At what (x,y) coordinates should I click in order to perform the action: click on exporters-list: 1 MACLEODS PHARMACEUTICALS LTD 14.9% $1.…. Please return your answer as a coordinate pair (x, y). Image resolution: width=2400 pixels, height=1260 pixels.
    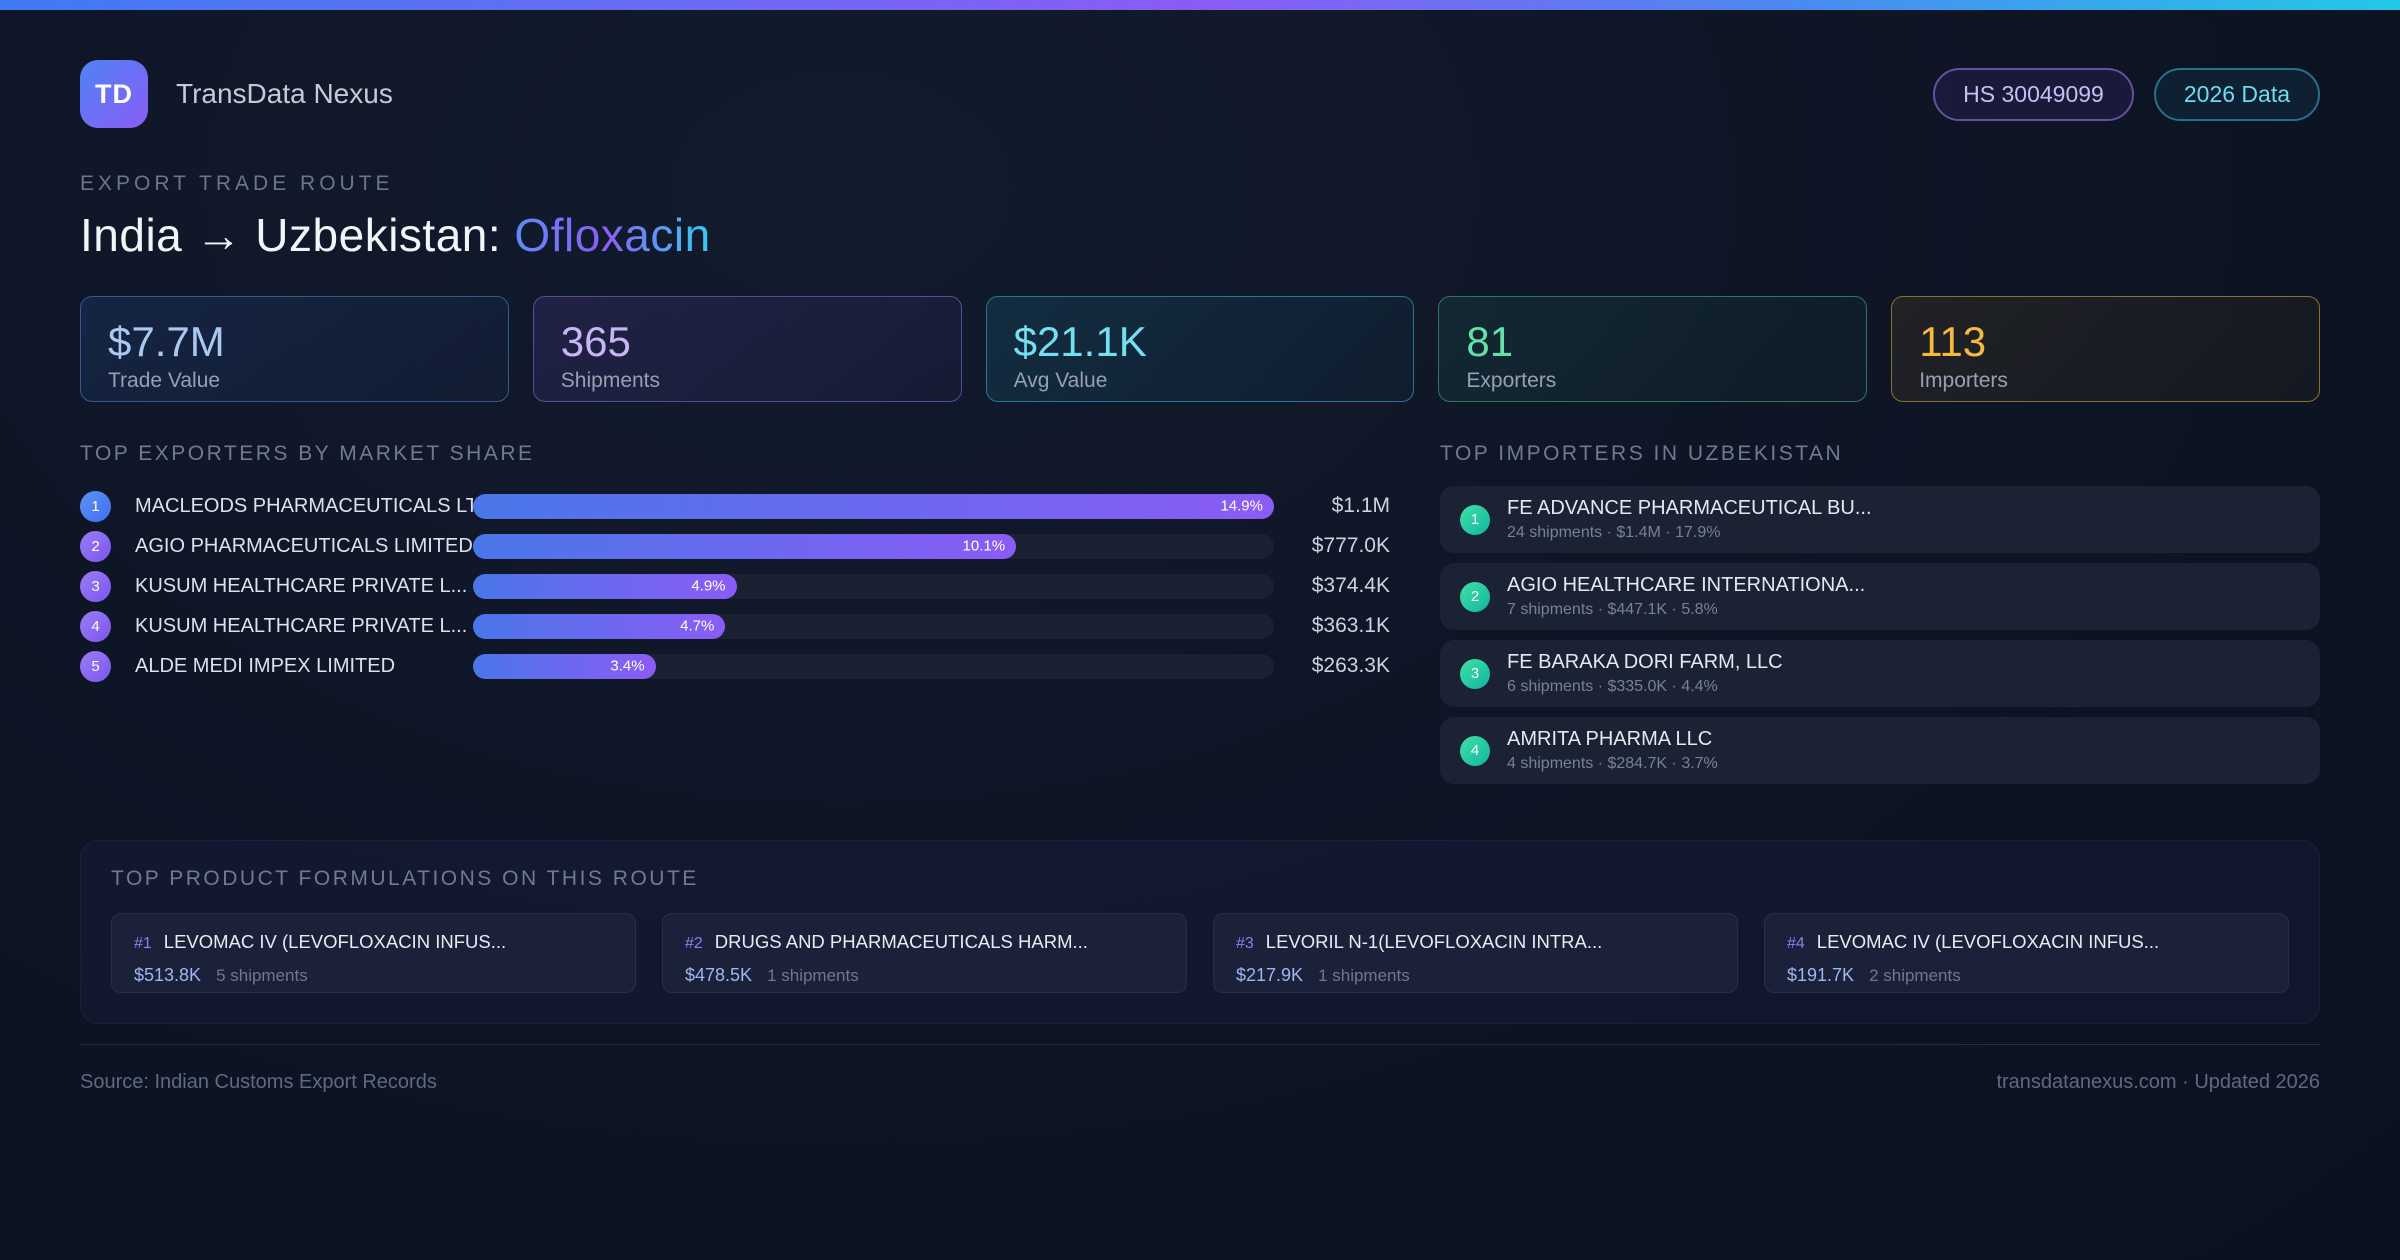
    Looking at the image, I should click on (735, 586).